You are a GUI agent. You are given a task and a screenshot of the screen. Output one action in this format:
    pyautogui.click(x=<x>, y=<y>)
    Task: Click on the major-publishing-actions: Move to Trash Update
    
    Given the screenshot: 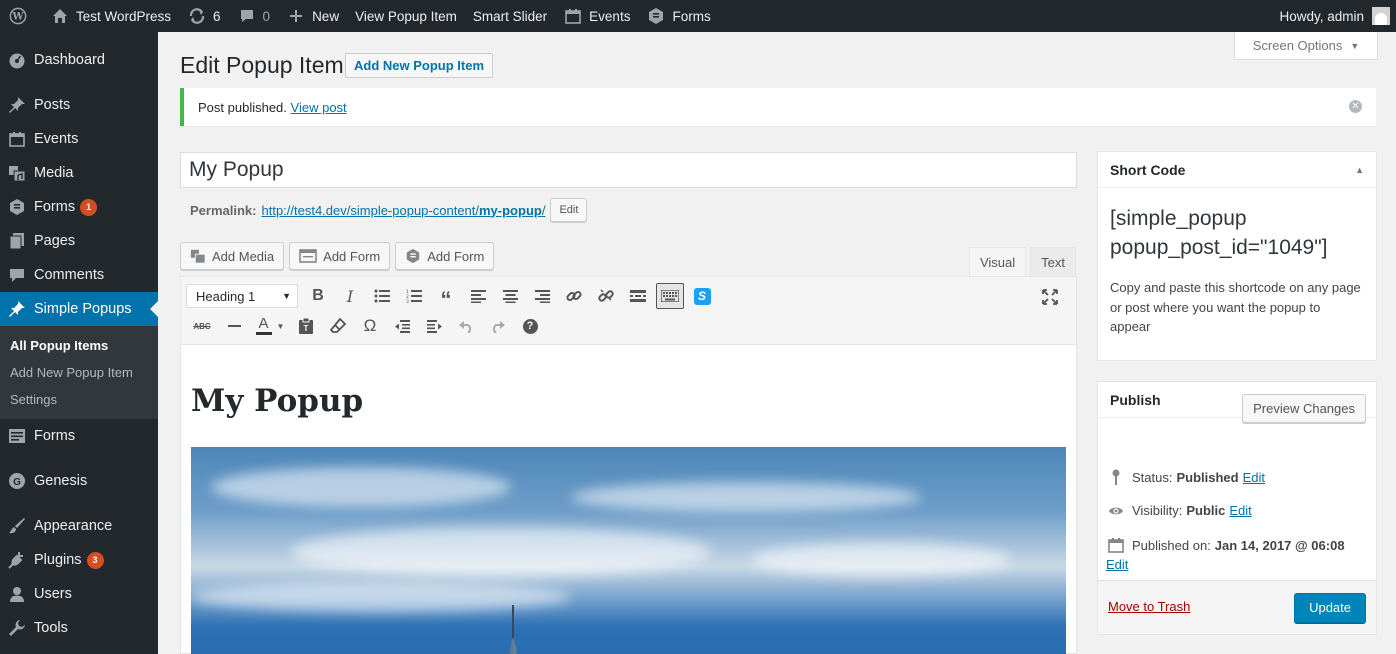 What is the action you would take?
    pyautogui.click(x=1237, y=607)
    